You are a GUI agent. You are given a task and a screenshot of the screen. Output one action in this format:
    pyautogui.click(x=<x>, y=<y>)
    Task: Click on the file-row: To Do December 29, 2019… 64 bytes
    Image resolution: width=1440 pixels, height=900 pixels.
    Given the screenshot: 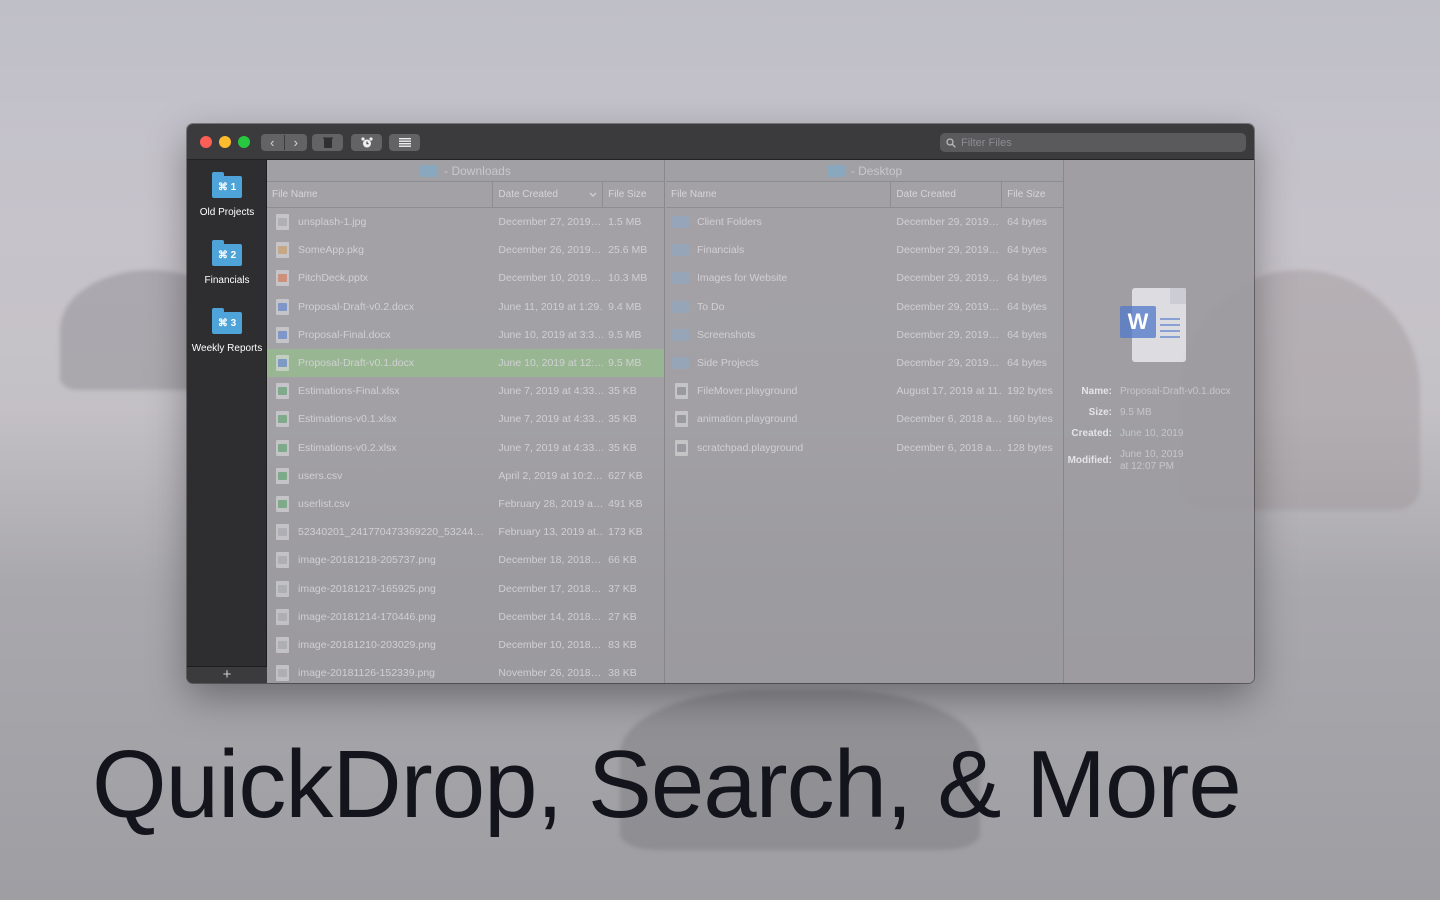 What is the action you would take?
    pyautogui.click(x=864, y=307)
    